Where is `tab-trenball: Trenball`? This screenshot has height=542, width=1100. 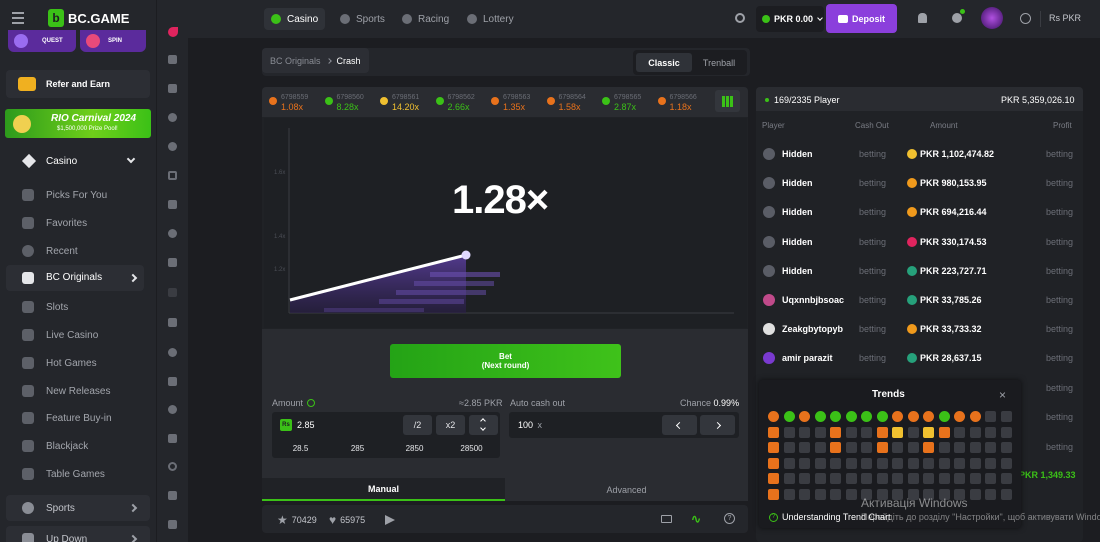 tab-trenball: Trenball is located at coordinates (719, 62).